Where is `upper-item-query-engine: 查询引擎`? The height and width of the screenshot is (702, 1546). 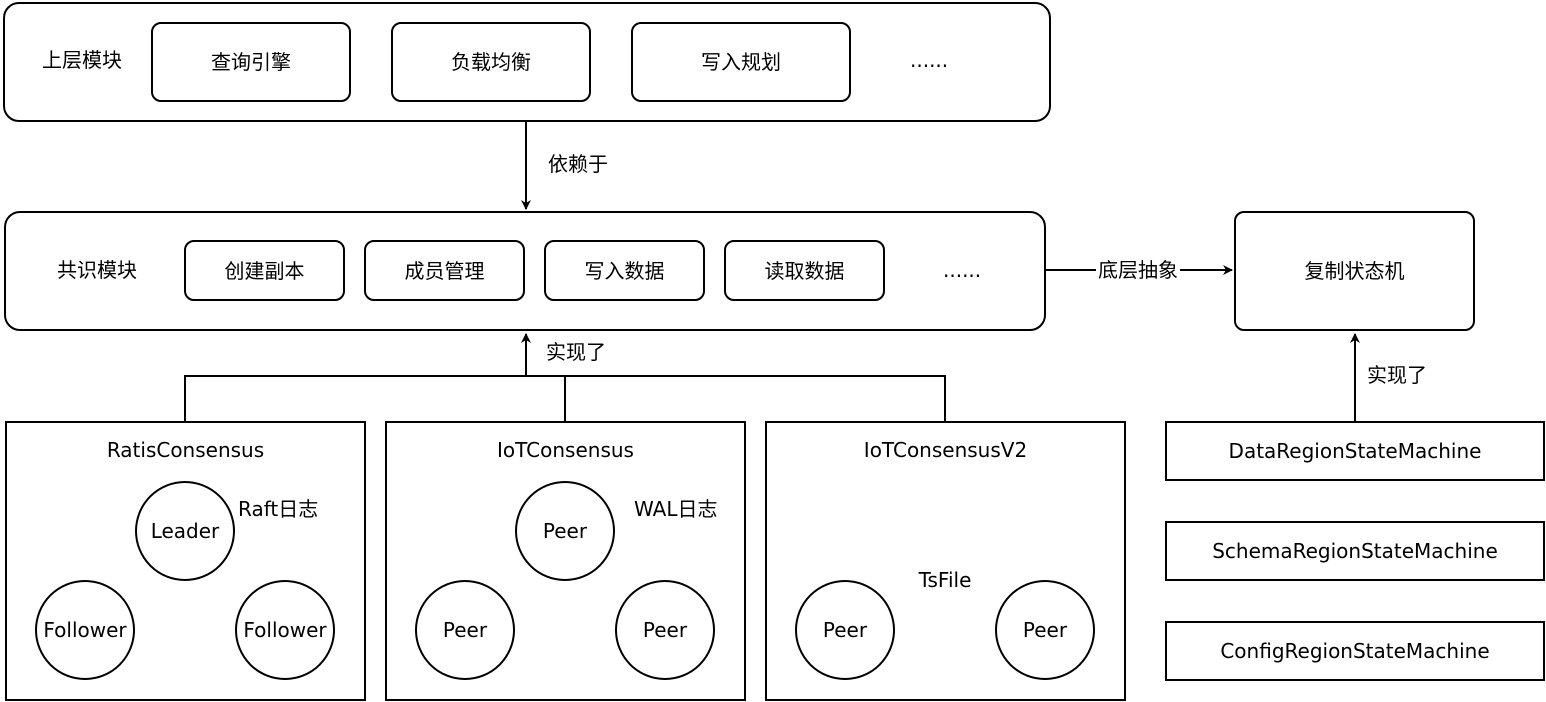 upper-item-query-engine: 查询引擎 is located at coordinates (251, 62).